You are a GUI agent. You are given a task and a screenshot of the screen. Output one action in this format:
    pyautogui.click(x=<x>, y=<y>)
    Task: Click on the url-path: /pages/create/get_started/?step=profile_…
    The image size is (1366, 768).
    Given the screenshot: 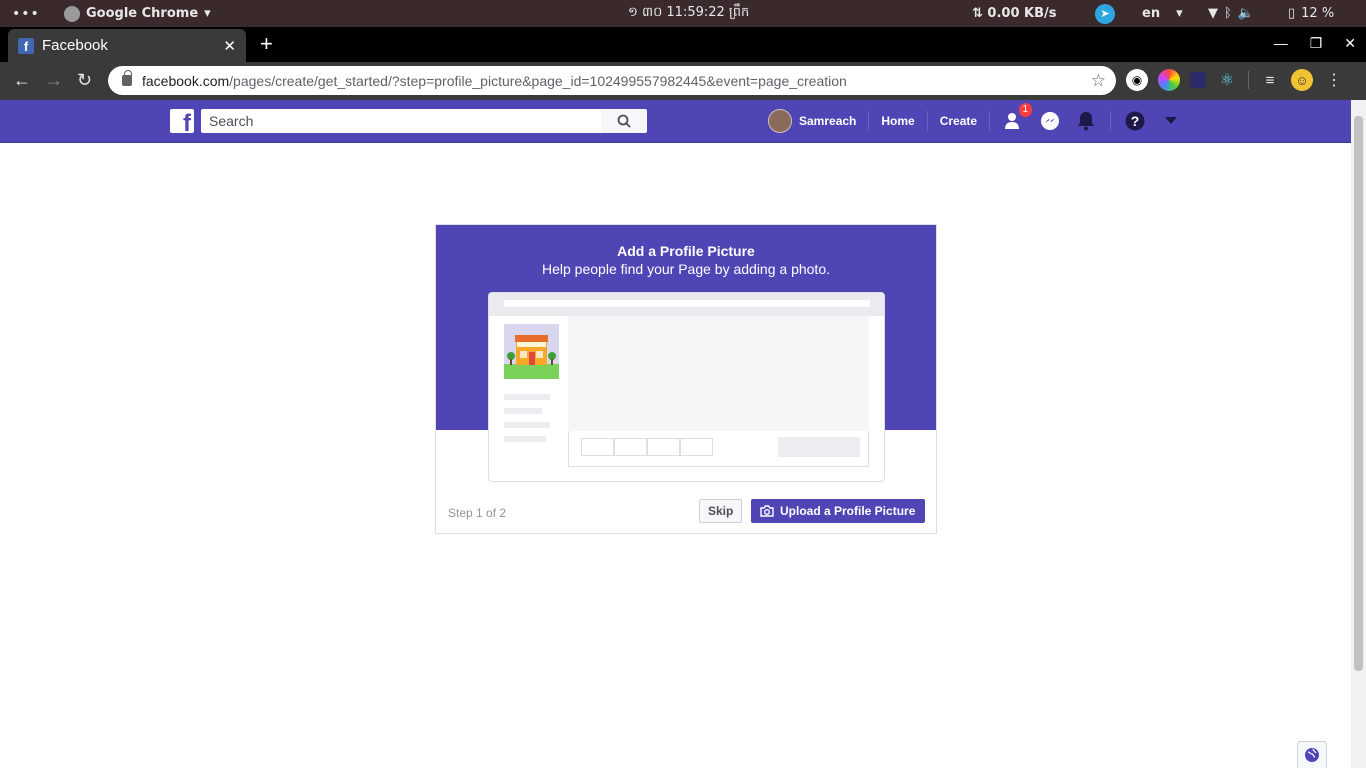 What is the action you would take?
    pyautogui.click(x=538, y=80)
    